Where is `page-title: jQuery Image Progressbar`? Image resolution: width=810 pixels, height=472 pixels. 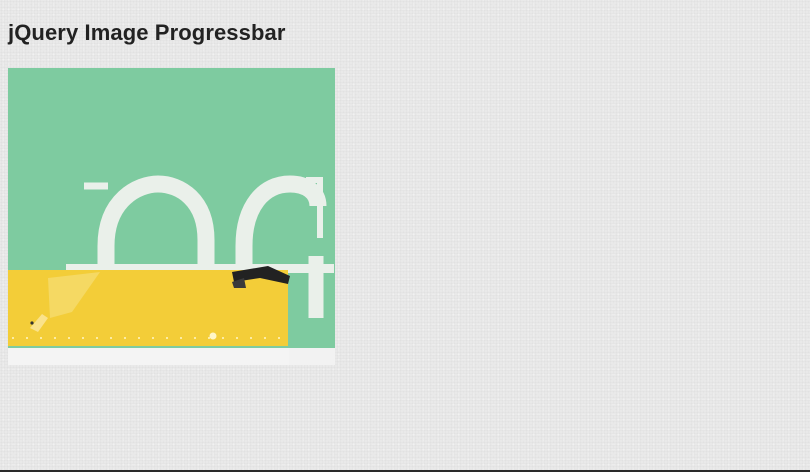 page-title: jQuery Image Progressbar is located at coordinates (147, 32).